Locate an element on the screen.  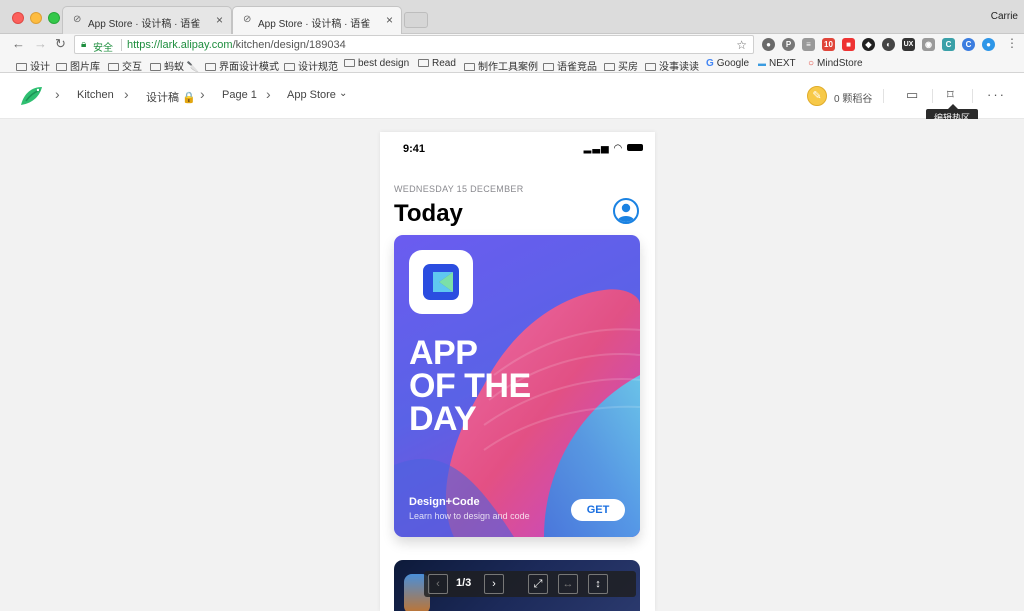
bookmark-item: 买房 is located at coordinates (621, 65).